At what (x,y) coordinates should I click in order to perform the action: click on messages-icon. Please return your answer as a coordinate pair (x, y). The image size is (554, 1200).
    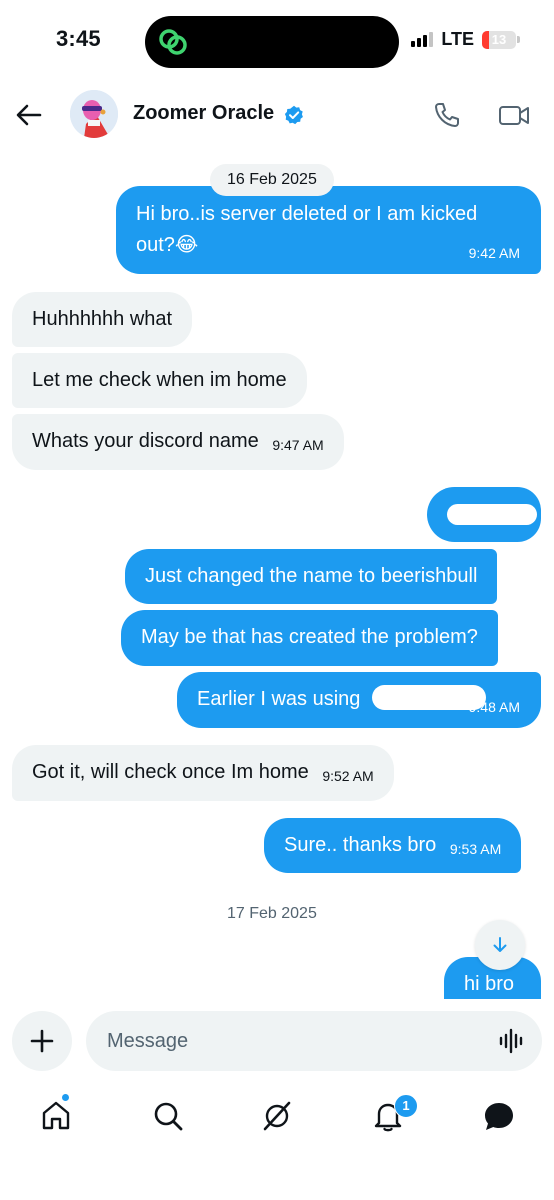
    Looking at the image, I should click on (499, 1116).